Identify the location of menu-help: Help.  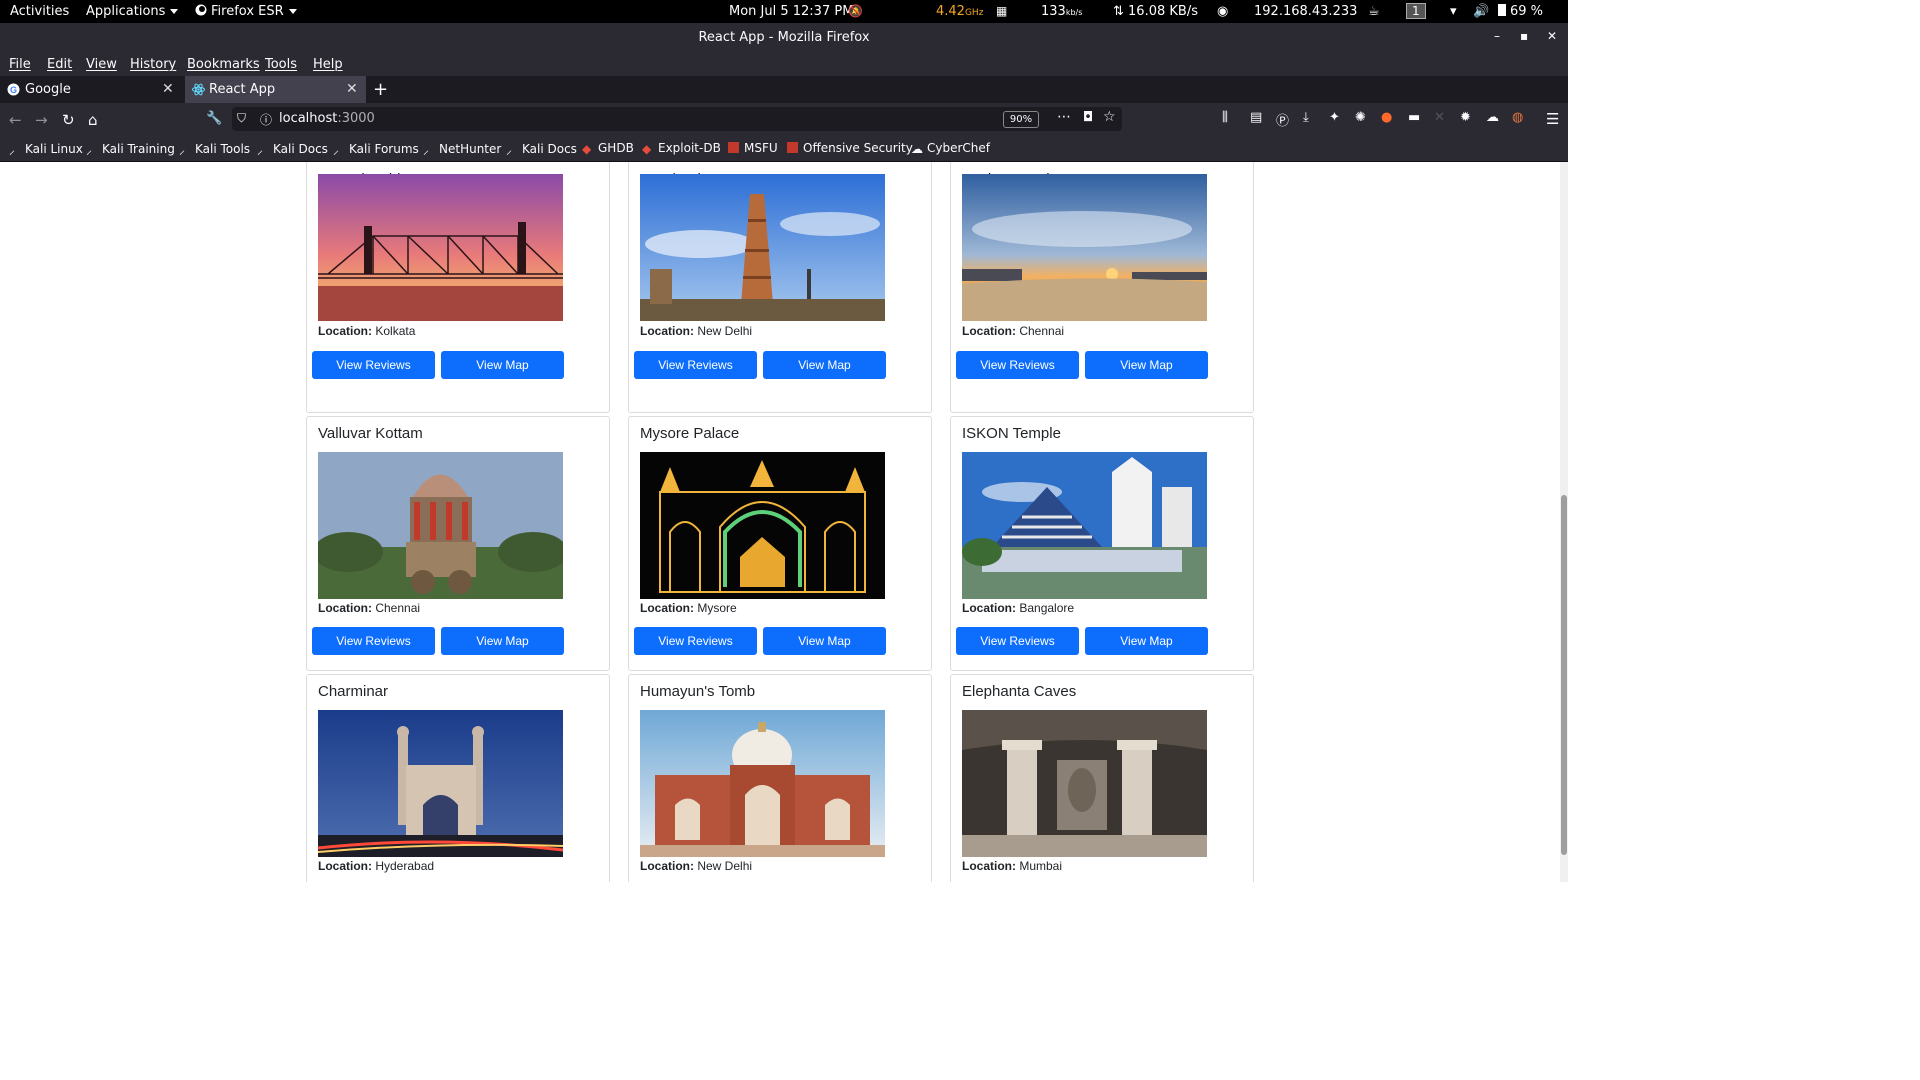
(328, 64).